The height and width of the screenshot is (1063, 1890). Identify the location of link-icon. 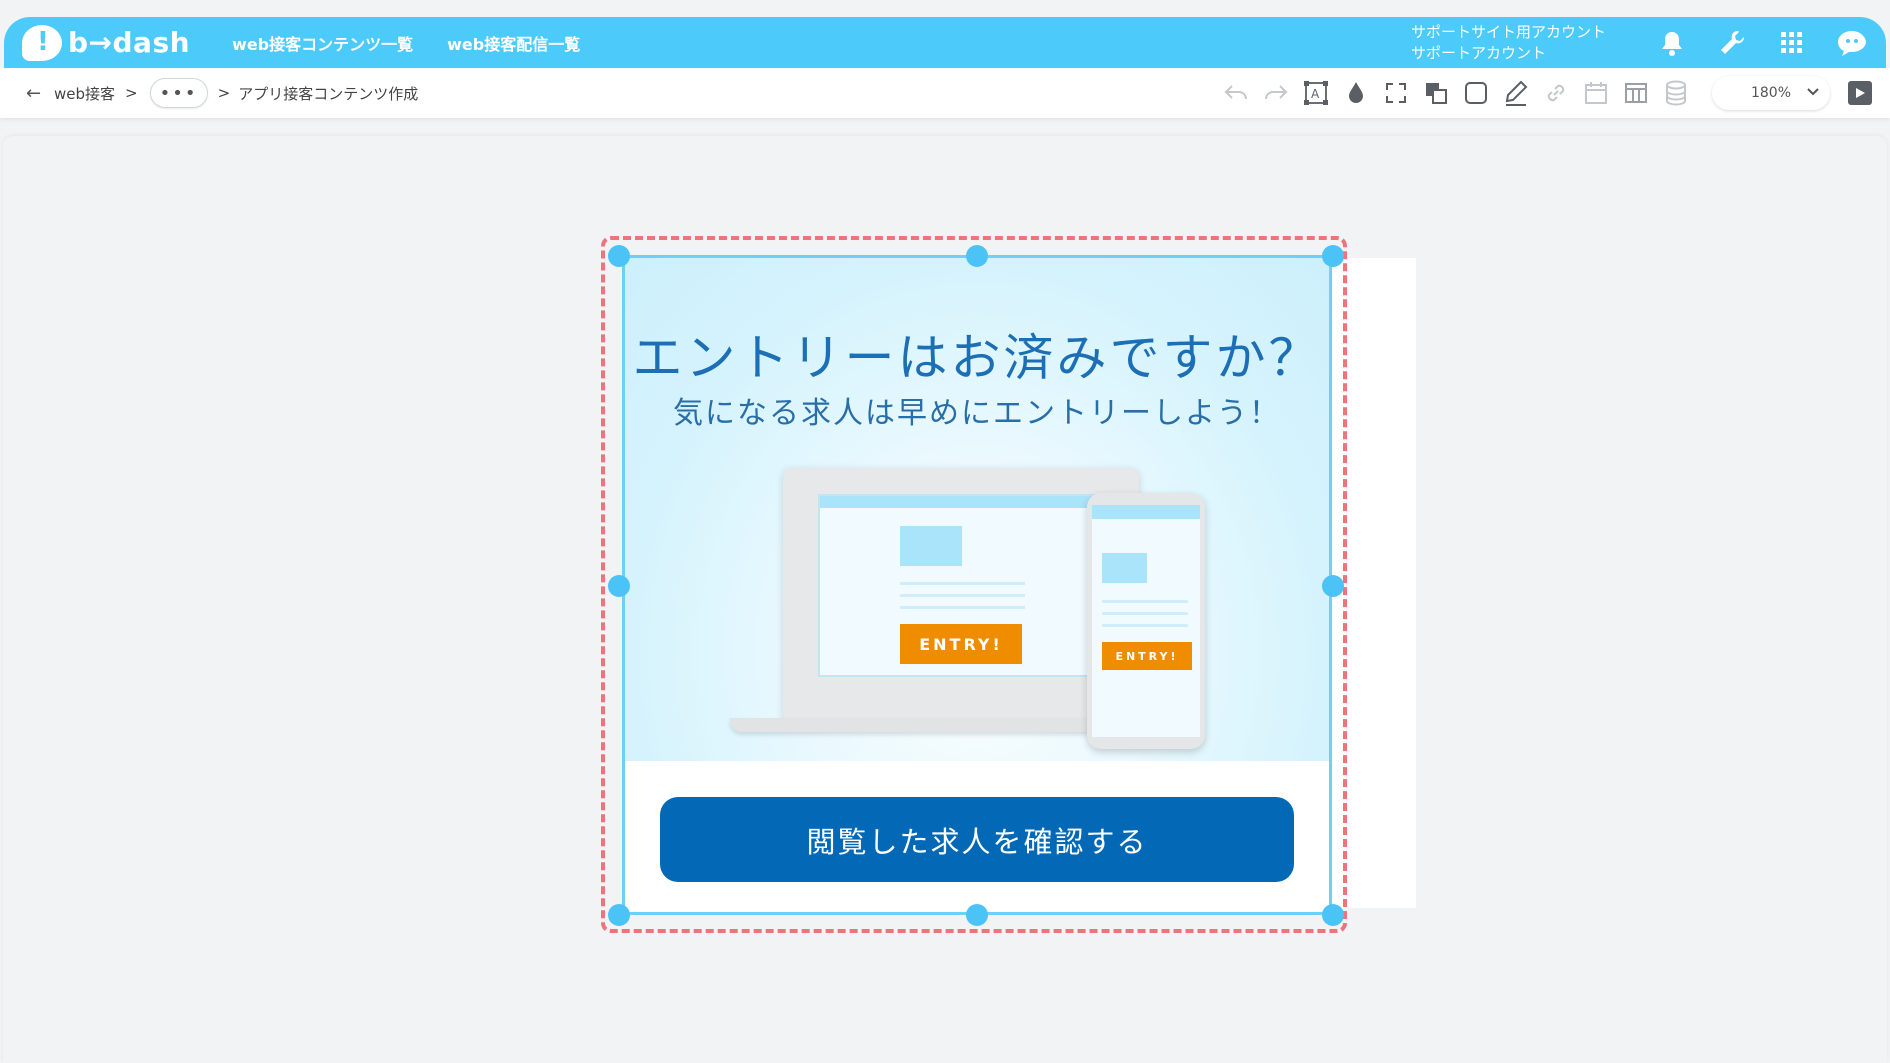
(1556, 93).